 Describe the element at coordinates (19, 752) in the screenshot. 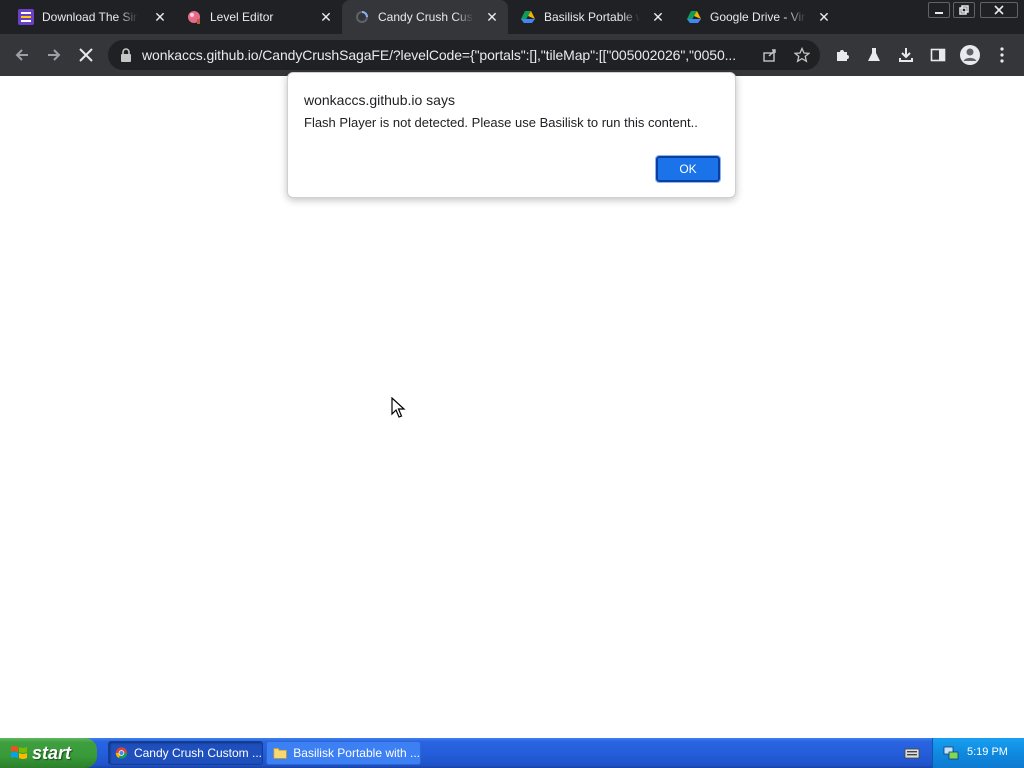

I see `windows-flag-icon` at that location.